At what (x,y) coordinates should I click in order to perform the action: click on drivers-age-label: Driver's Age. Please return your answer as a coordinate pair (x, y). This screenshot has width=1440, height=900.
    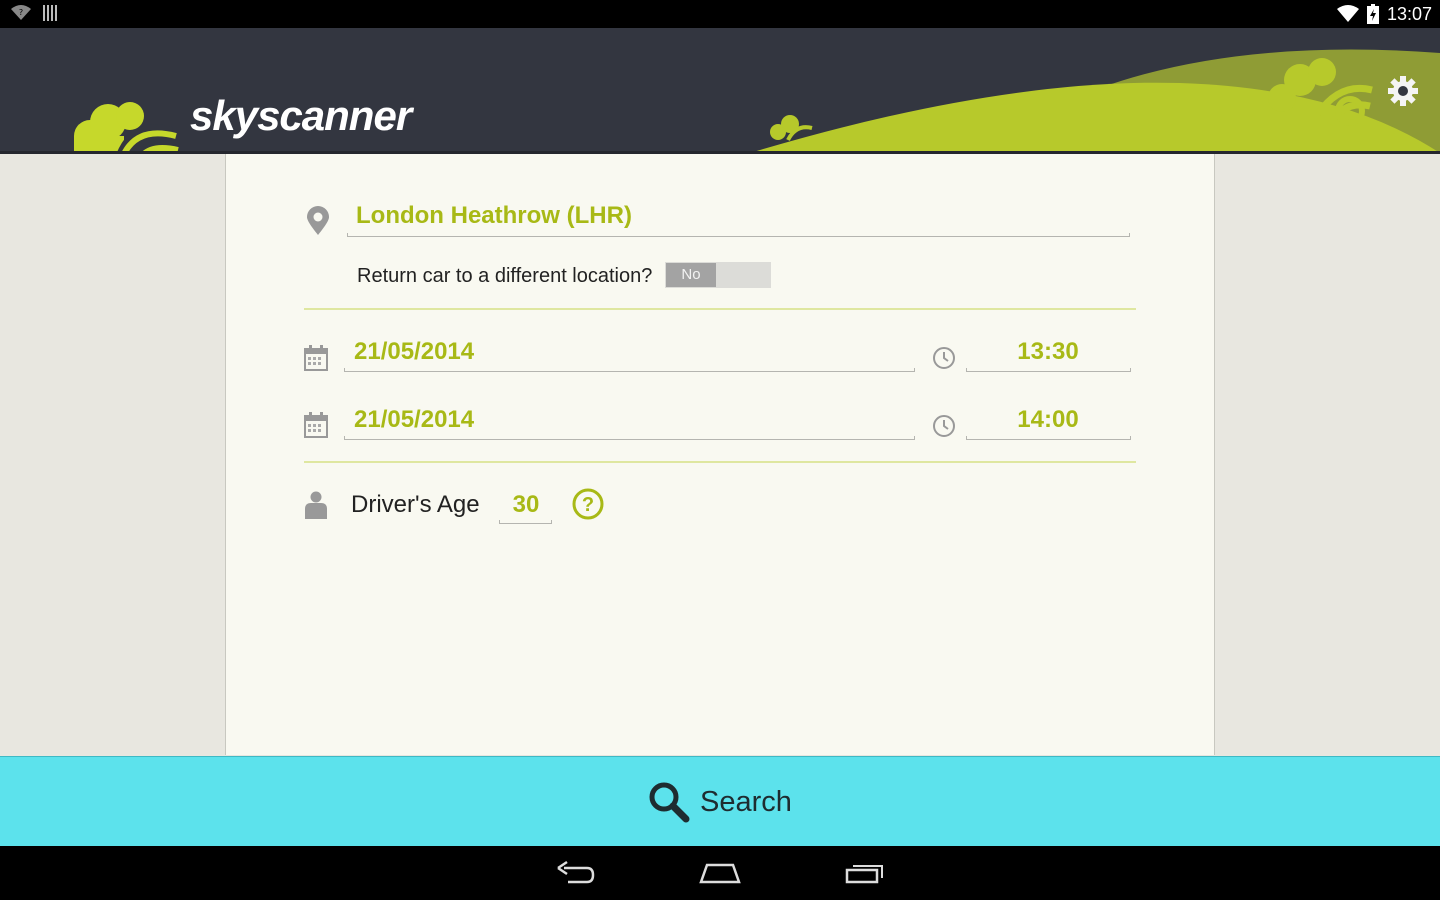
    Looking at the image, I should click on (415, 504).